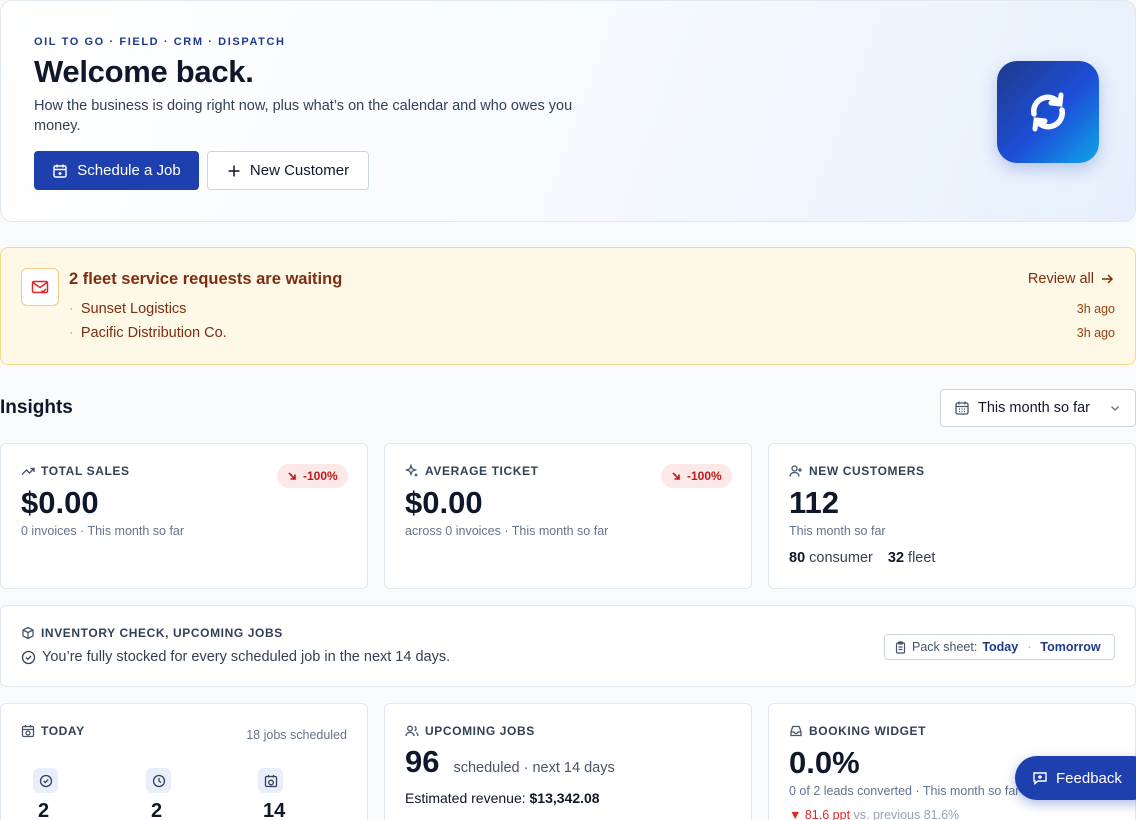 The height and width of the screenshot is (820, 1136). Describe the element at coordinates (465, 798) in the screenshot. I see `revenue-label: Estimated revenue:` at that location.